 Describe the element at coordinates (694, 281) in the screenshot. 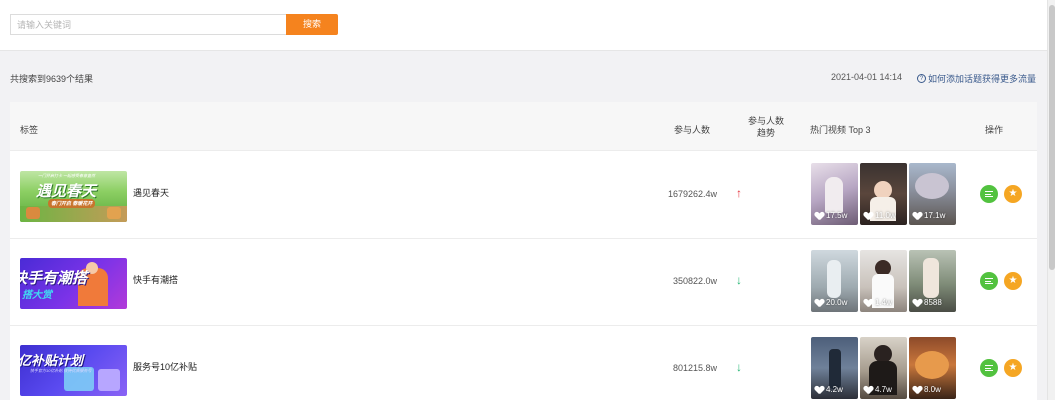

I see `participant-count: 350822.0w` at that location.